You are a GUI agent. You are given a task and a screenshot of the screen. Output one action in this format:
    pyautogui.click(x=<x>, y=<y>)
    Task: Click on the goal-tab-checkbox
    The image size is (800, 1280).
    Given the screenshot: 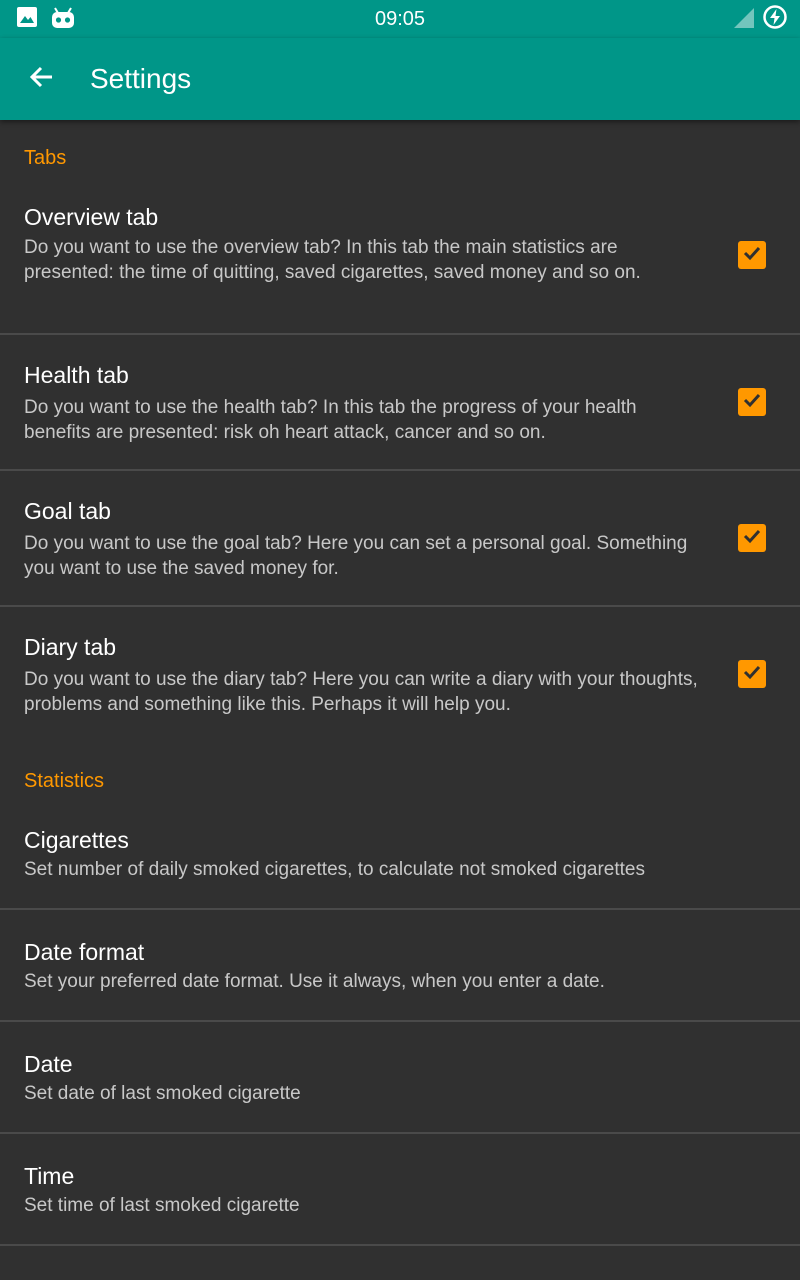 What is the action you would take?
    pyautogui.click(x=752, y=538)
    